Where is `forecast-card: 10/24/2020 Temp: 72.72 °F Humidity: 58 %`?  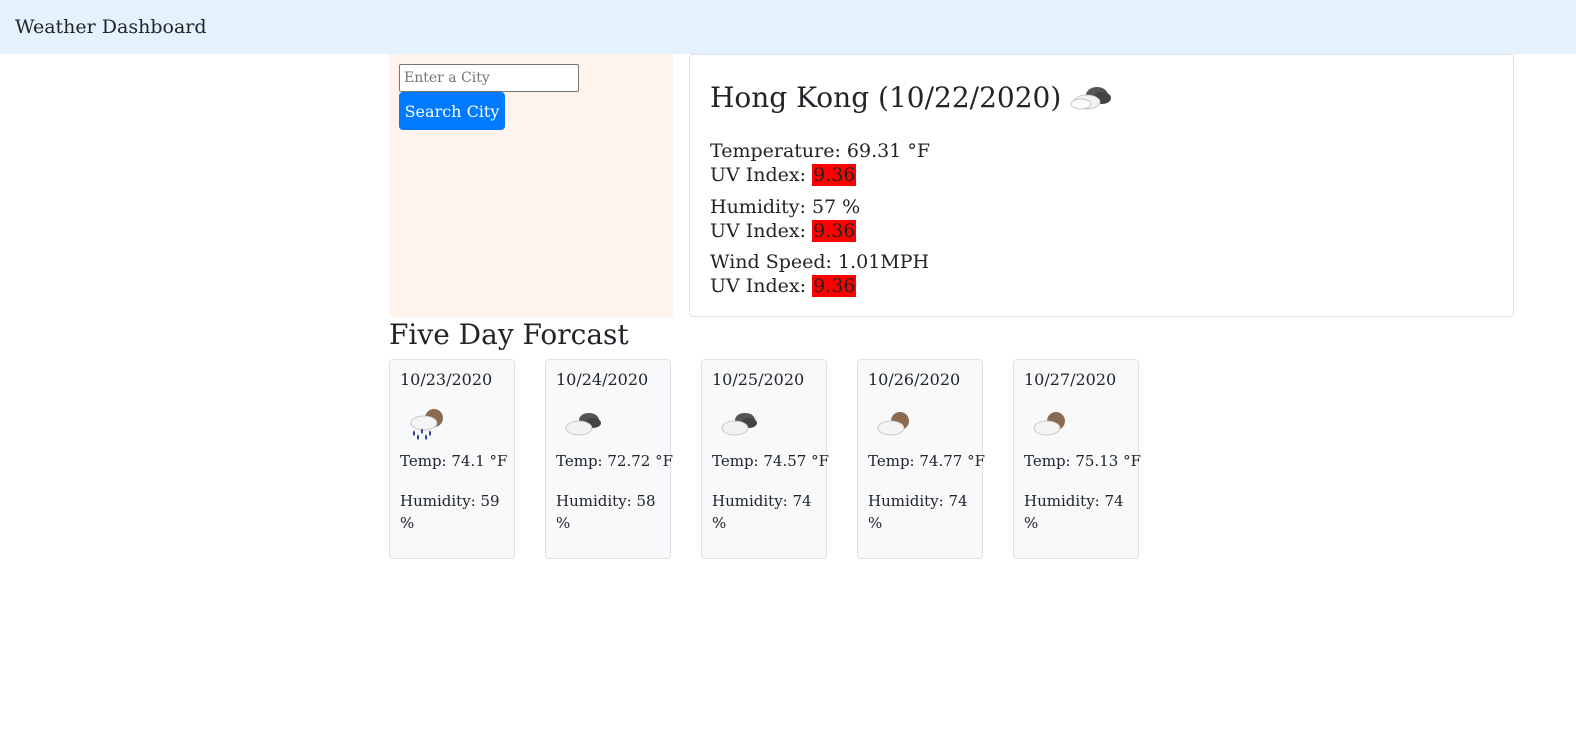 forecast-card: 10/24/2020 Temp: 72.72 °F Humidity: 58 % is located at coordinates (609, 459).